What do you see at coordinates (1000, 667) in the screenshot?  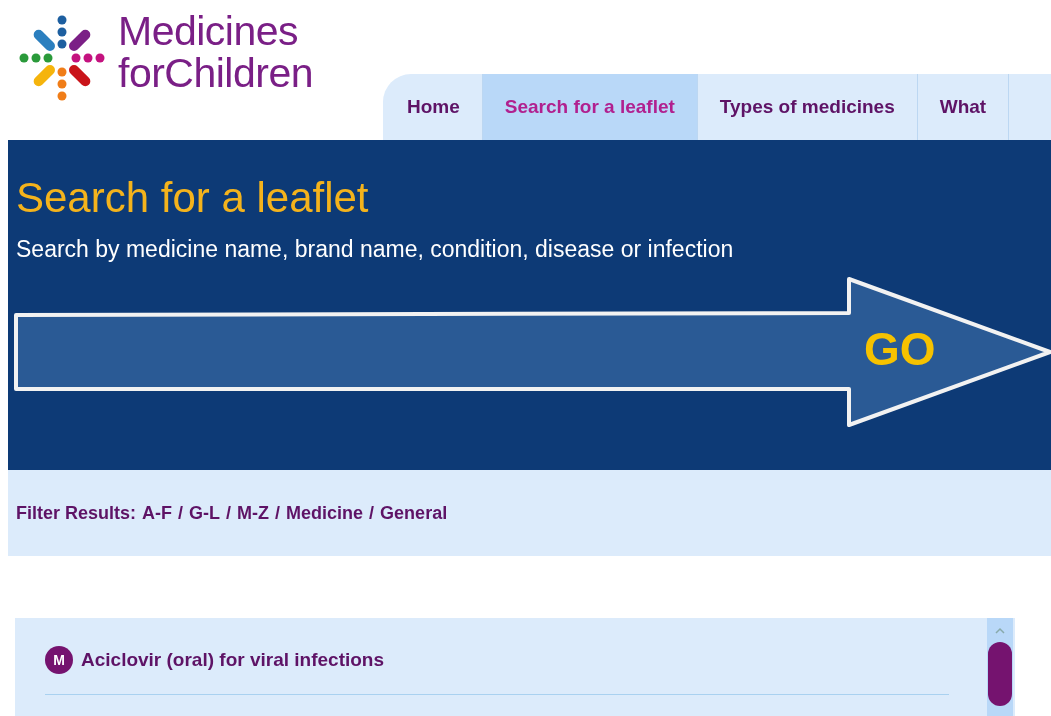 I see `scrollbar` at bounding box center [1000, 667].